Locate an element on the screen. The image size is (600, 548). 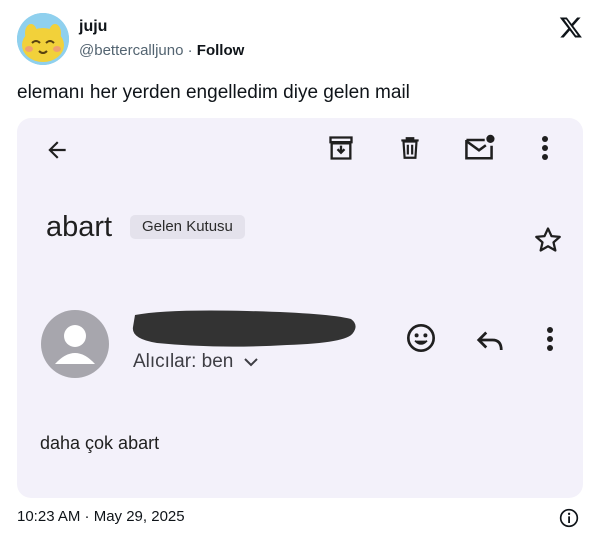
message-more-vert-icon is located at coordinates (550, 339).